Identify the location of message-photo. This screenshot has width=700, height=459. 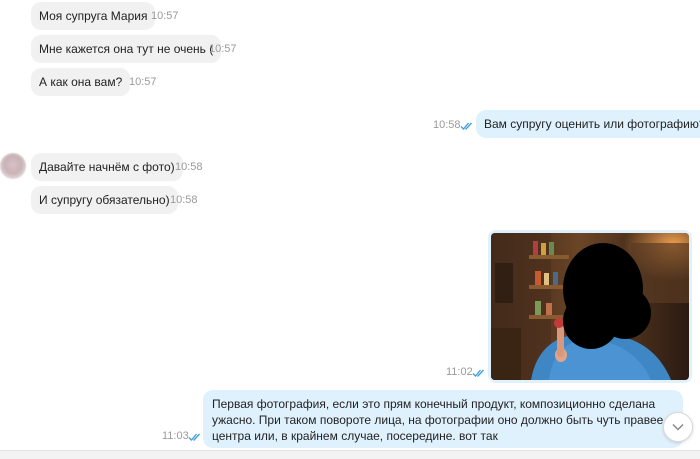
(590, 306).